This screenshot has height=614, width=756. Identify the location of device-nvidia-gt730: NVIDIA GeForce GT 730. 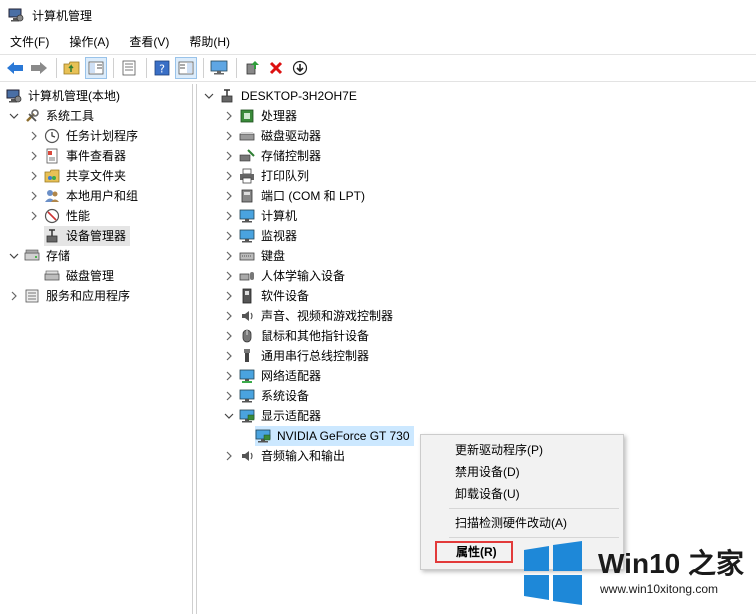
(326, 436).